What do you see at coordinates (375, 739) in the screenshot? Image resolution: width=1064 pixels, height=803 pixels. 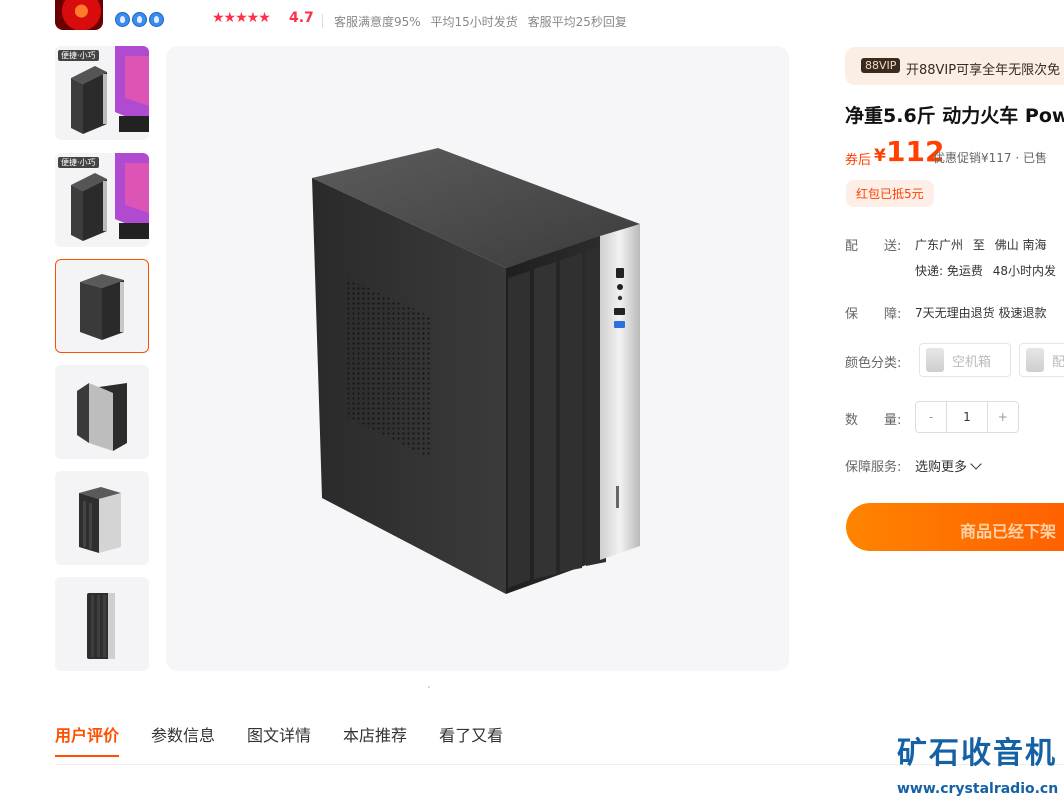 I see `tab-recommend: 本店推荐` at bounding box center [375, 739].